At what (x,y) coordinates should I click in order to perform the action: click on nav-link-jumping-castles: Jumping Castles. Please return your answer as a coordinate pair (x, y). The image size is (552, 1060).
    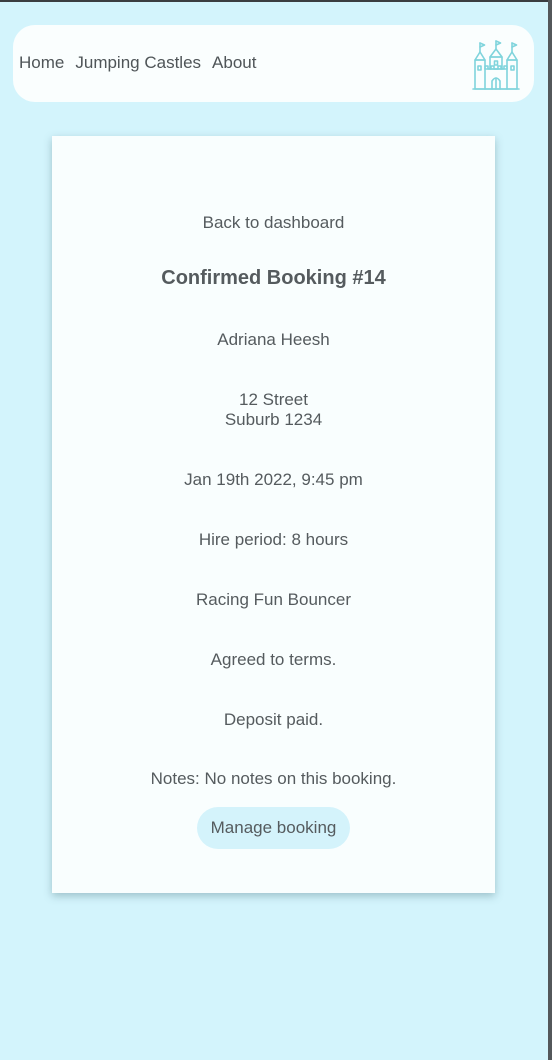
    Looking at the image, I should click on (138, 63).